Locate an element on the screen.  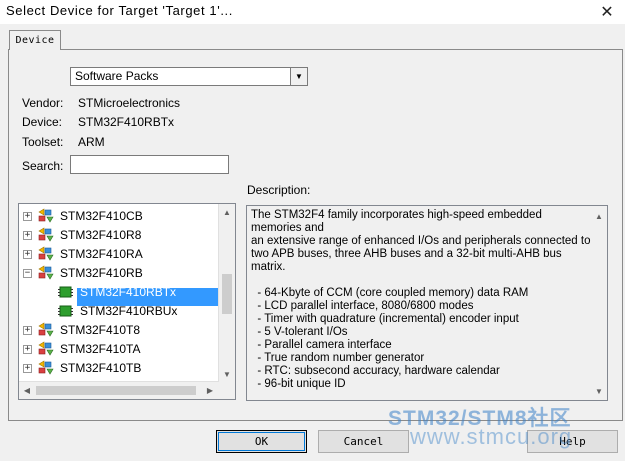
device-source-value: Software Packs is located at coordinates (117, 76).